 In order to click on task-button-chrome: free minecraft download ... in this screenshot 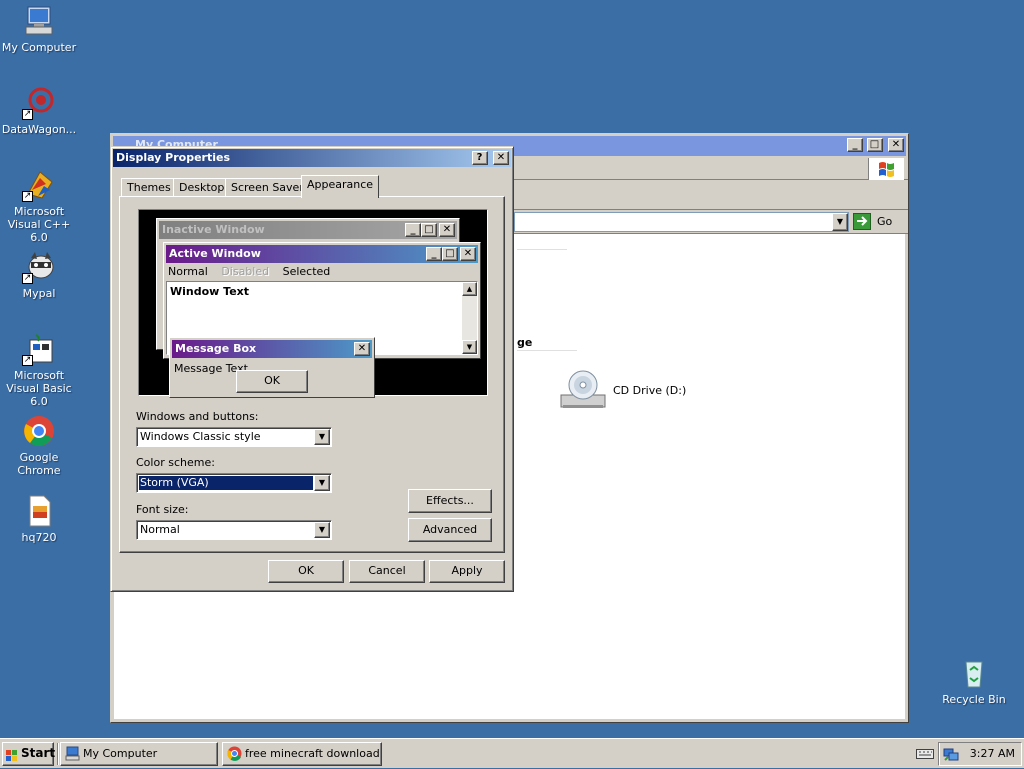, I will do `click(302, 754)`.